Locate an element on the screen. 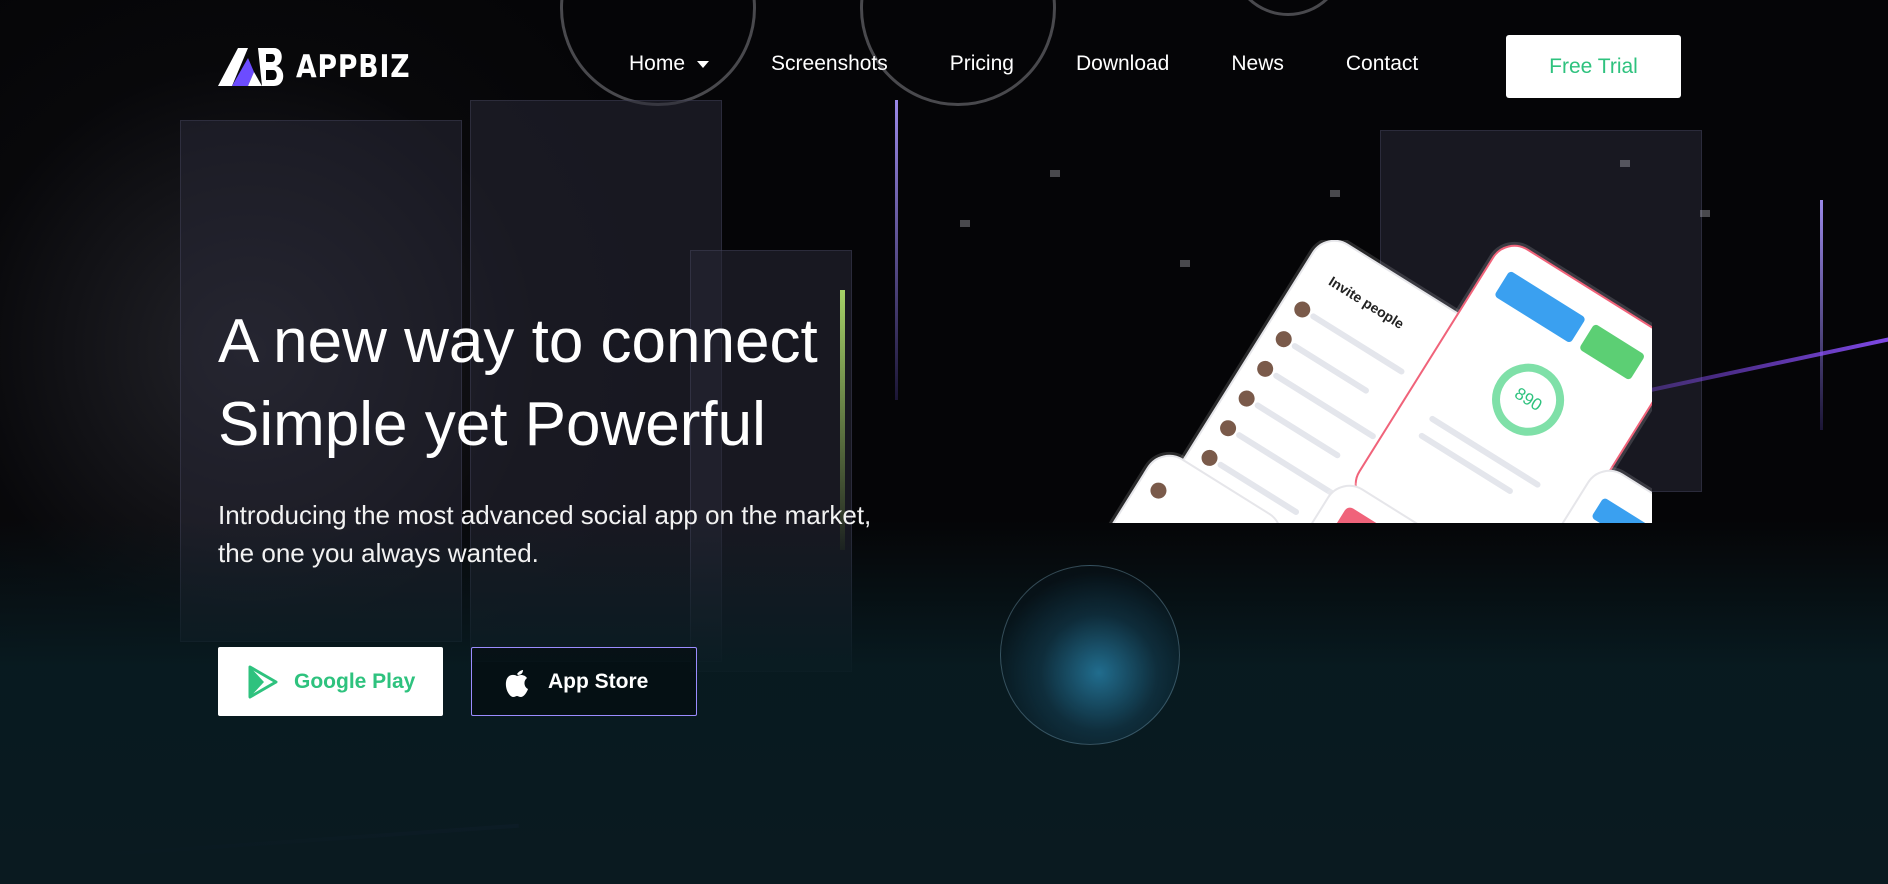 Image resolution: width=1888 pixels, height=884 pixels. google-play-button: Google Play is located at coordinates (330, 681).